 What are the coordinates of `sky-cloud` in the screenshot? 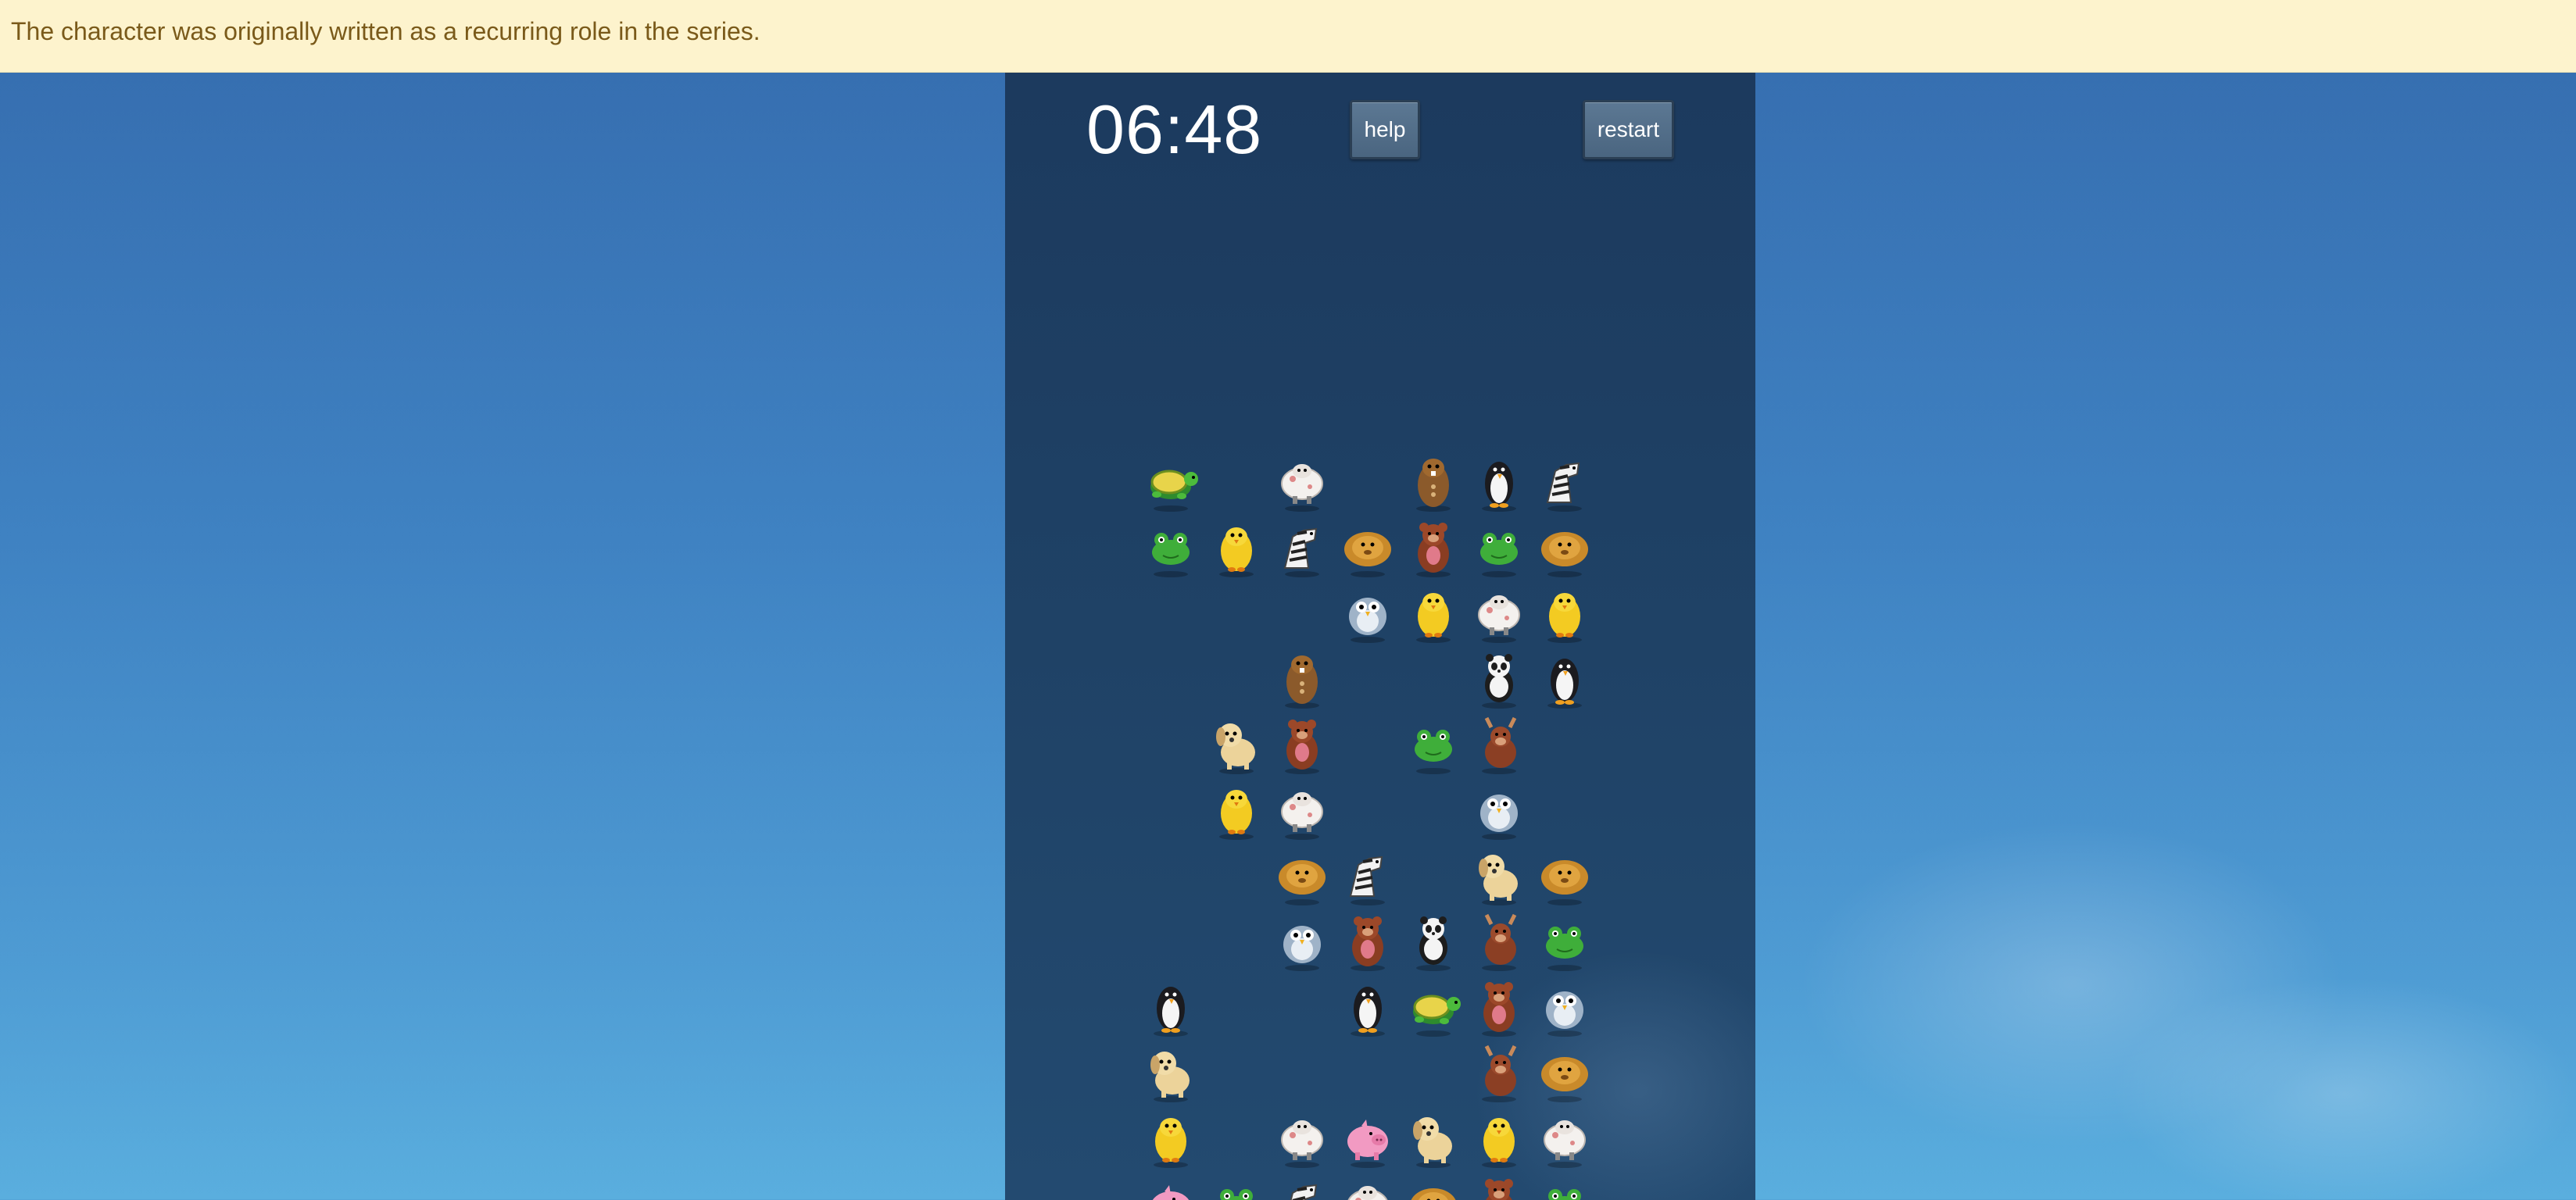 It's located at (2343, 1088).